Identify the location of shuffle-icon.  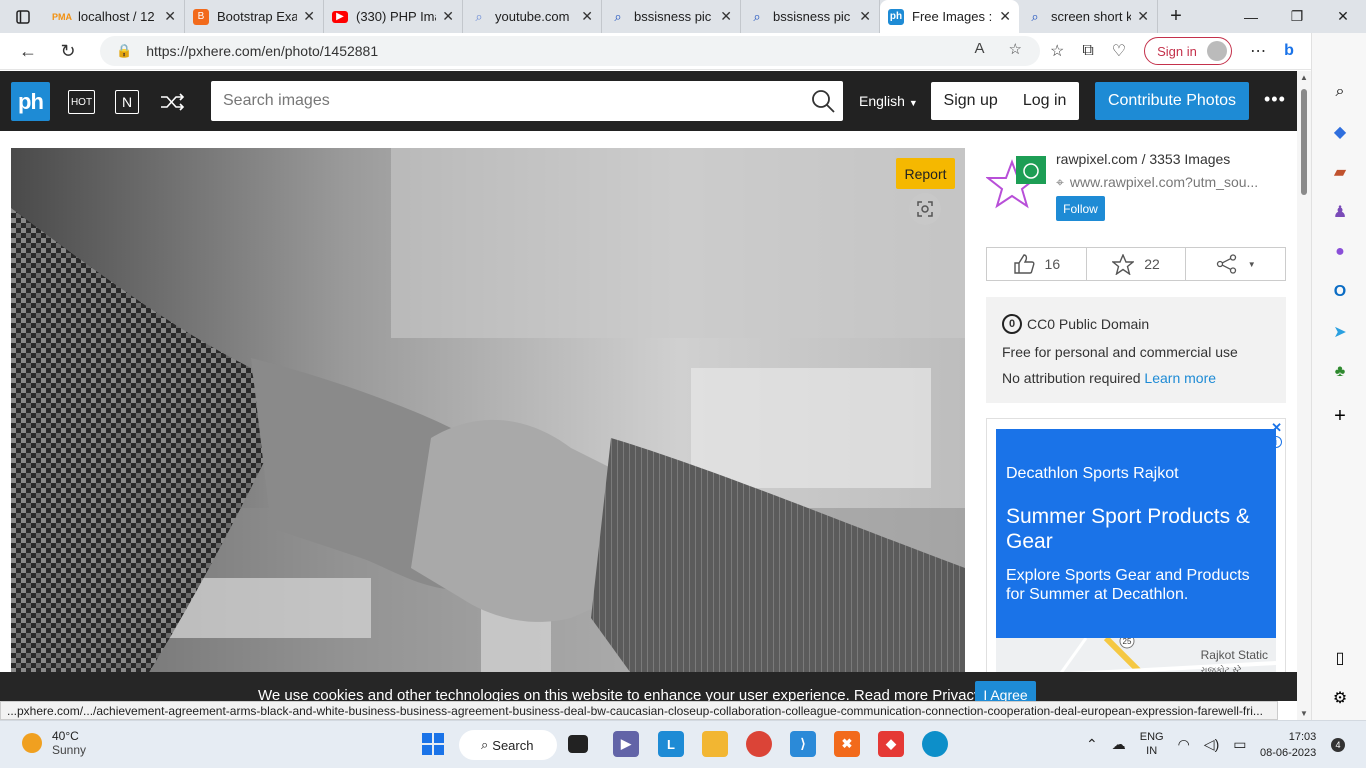
(172, 102).